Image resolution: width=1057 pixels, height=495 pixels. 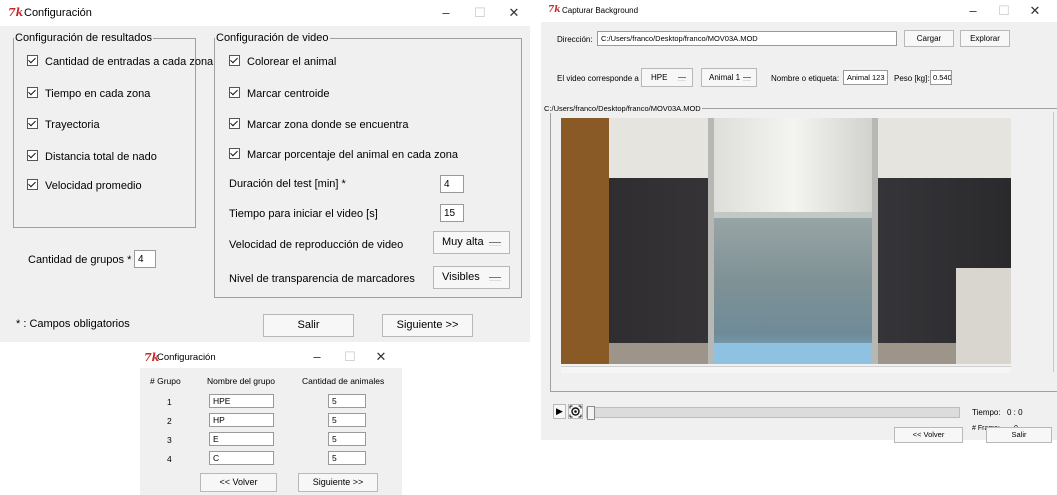 I want to click on checkbox-mark-centroid: Marcar centroide, so click(x=279, y=95).